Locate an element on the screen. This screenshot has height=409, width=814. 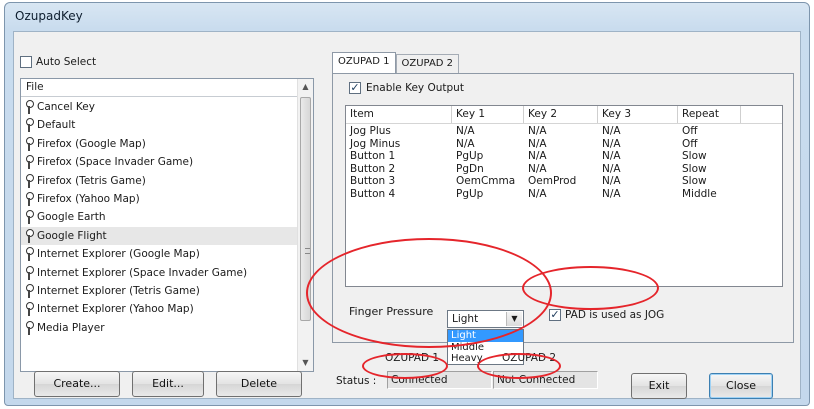
list-item: Firefox (Space Invader Game) is located at coordinates (159, 162).